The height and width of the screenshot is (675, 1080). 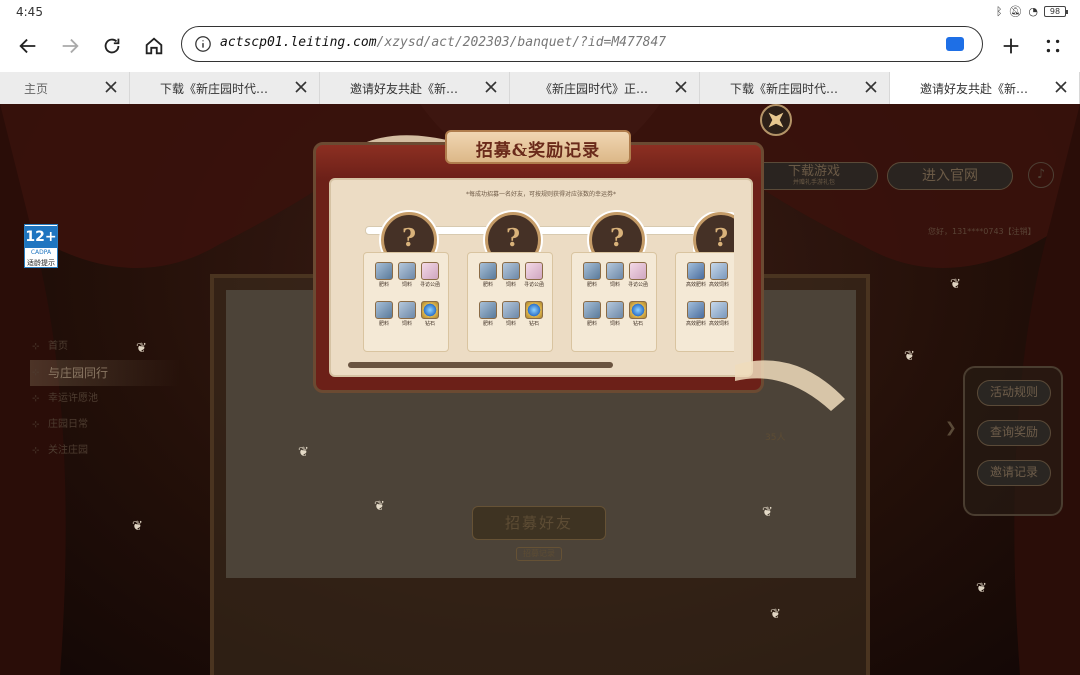 I want to click on wifi-icon: ◔, so click(x=1033, y=11).